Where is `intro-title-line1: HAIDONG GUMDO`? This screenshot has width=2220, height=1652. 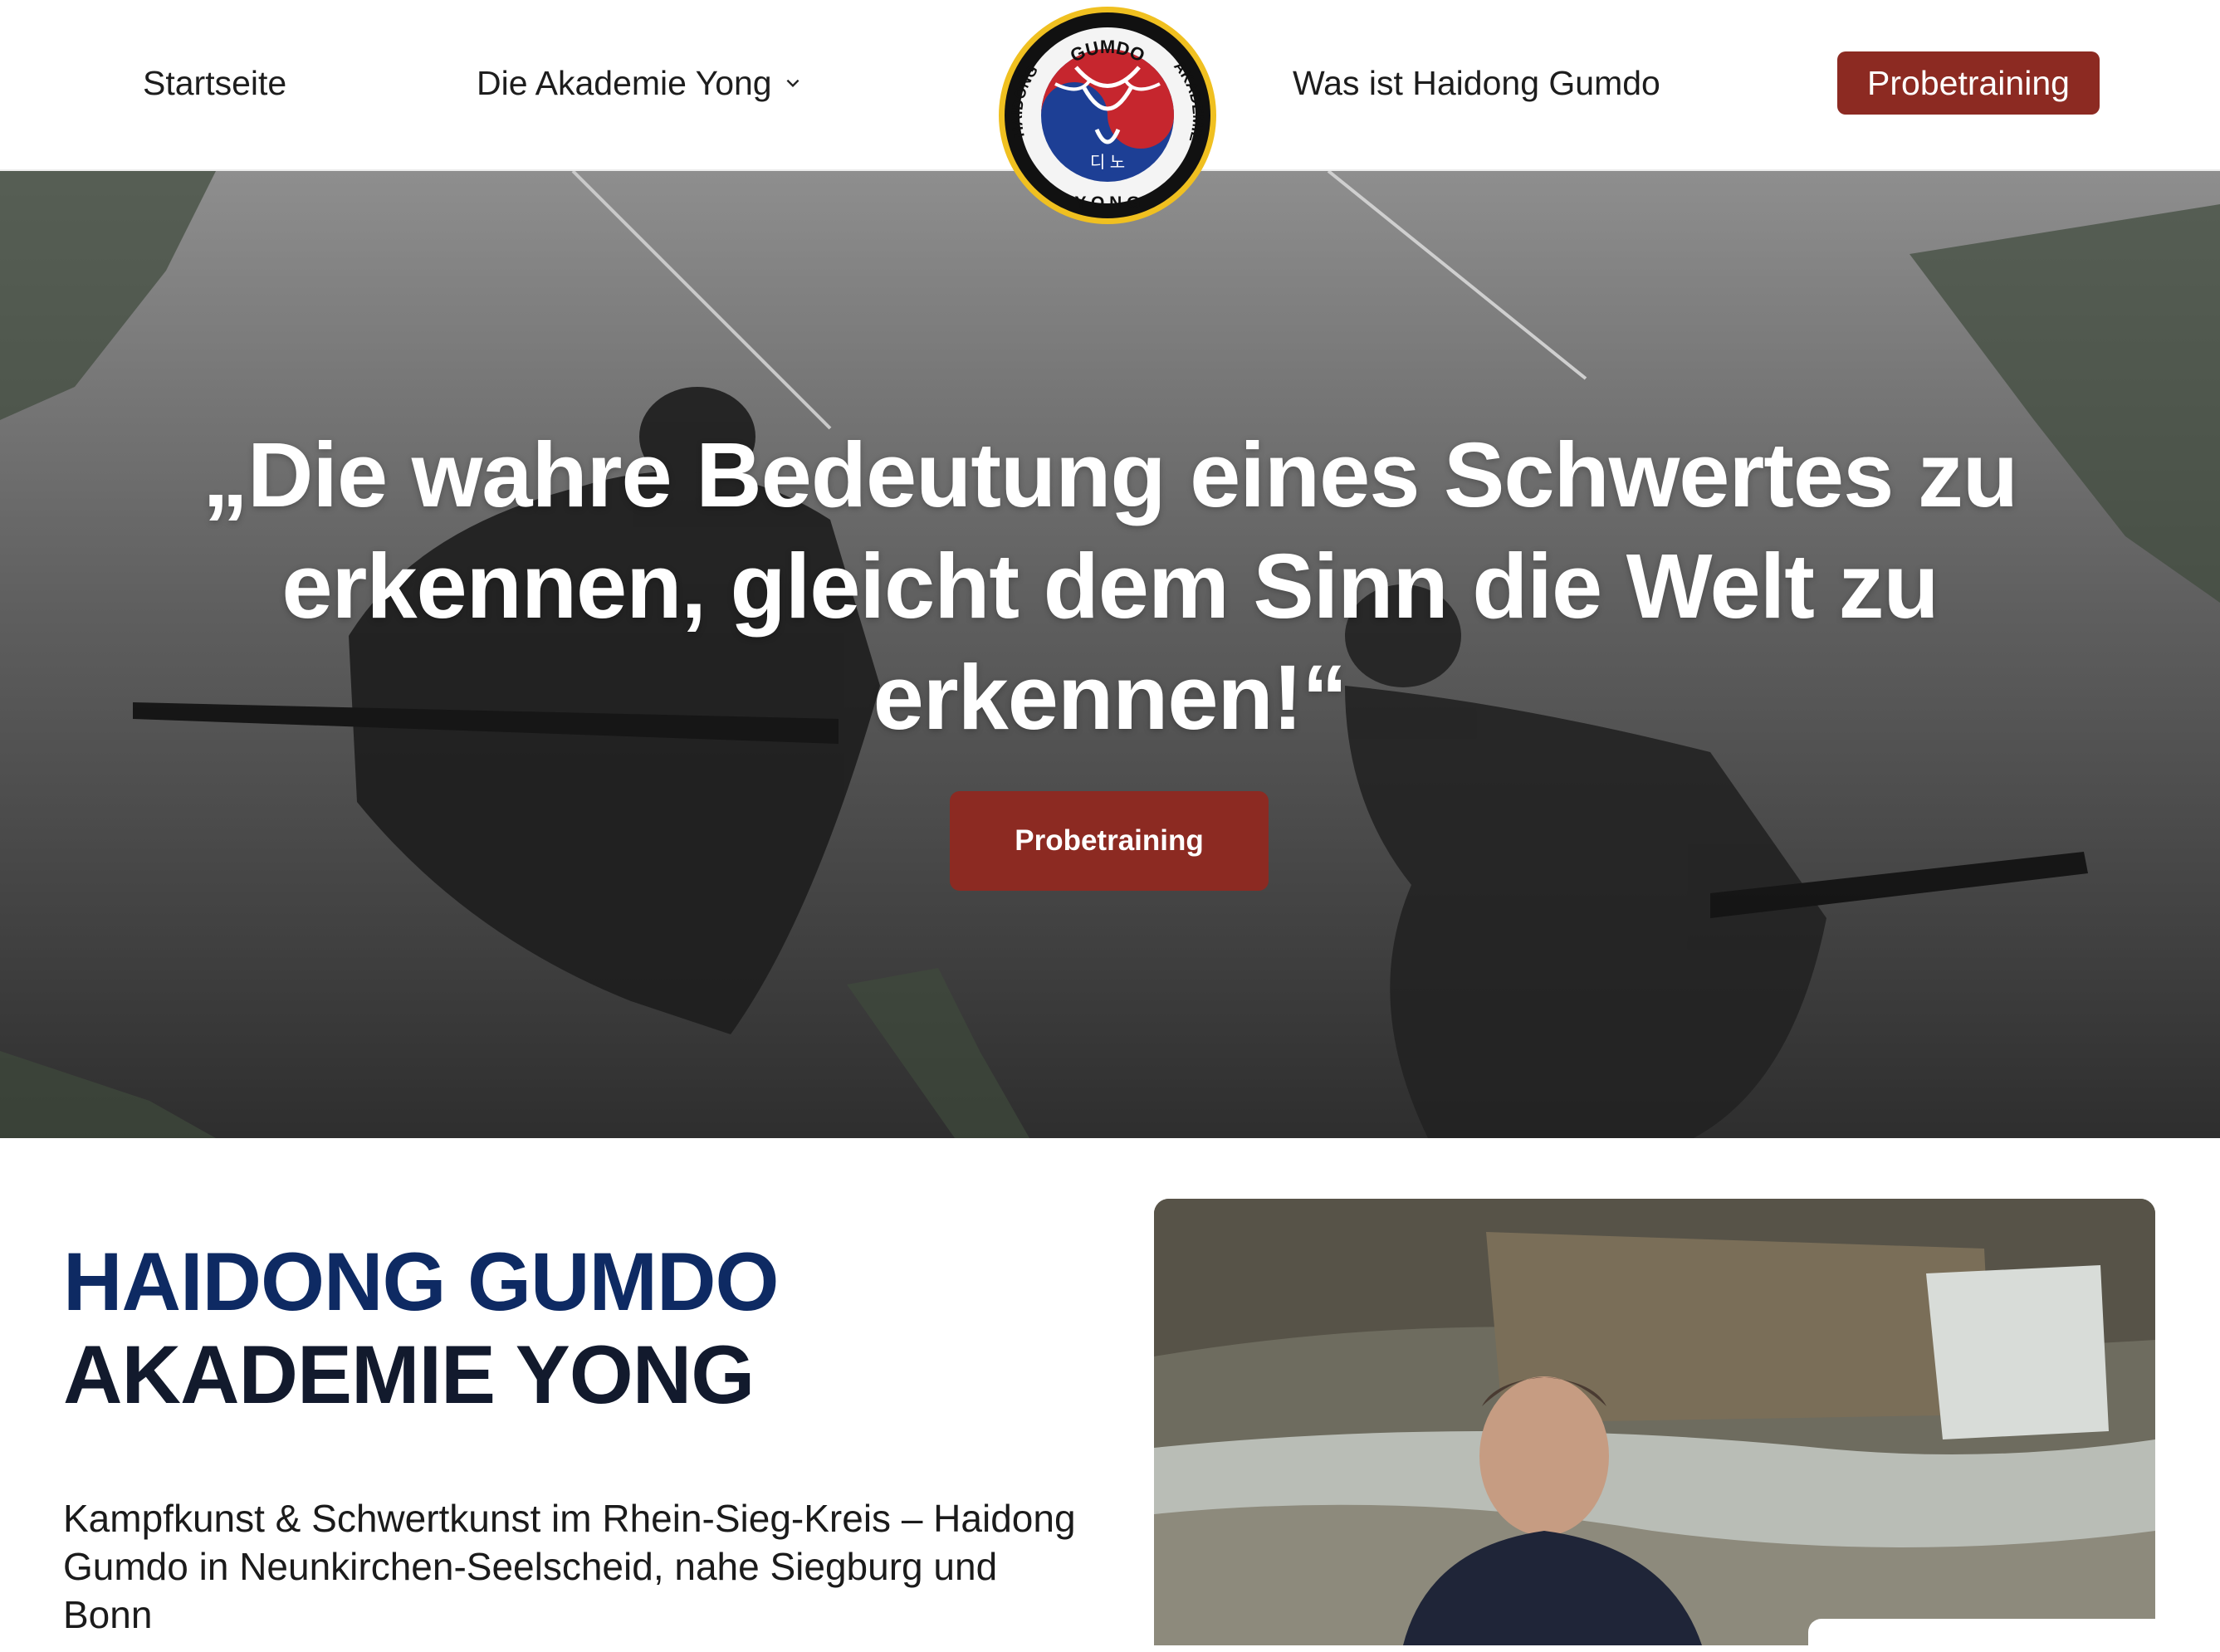 intro-title-line1: HAIDONG GUMDO is located at coordinates (421, 1281).